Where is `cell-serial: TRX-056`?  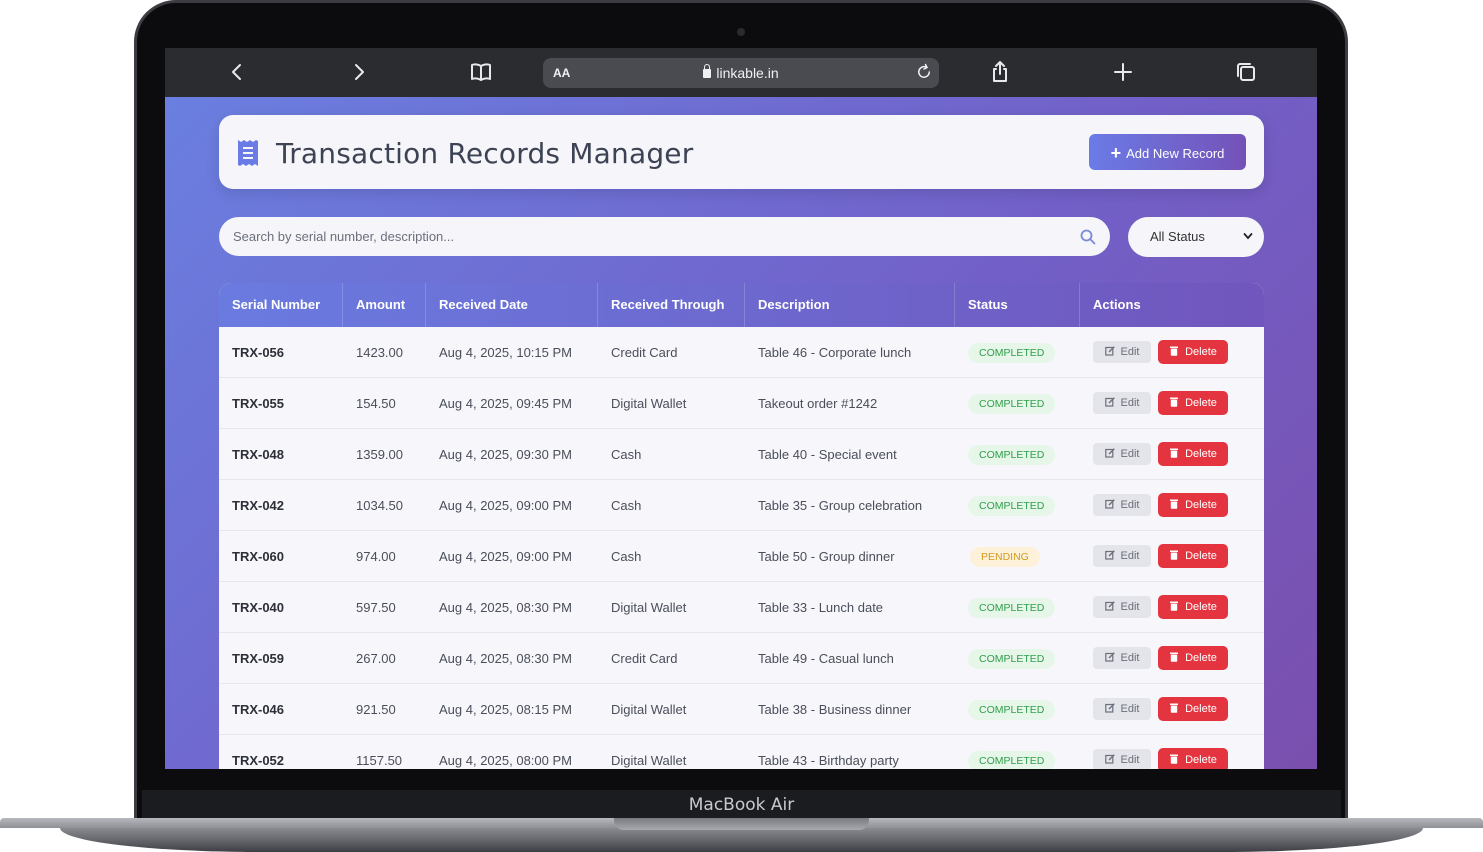 cell-serial: TRX-056 is located at coordinates (258, 352).